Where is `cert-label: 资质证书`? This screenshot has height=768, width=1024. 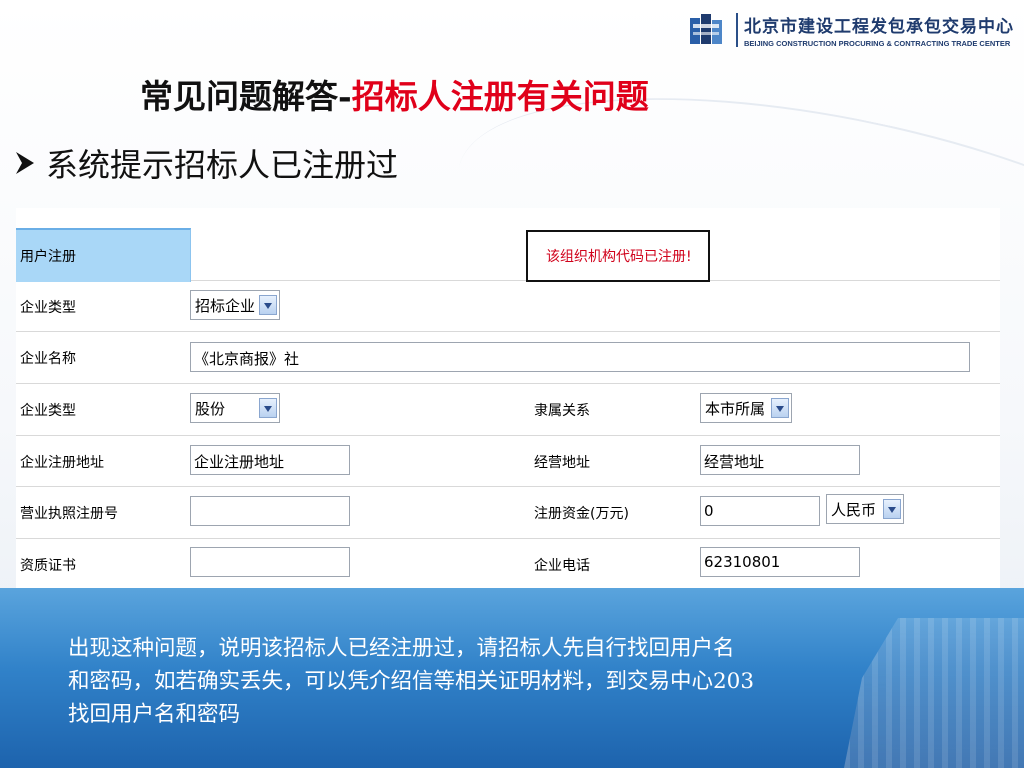 cert-label: 资质证书 is located at coordinates (48, 566).